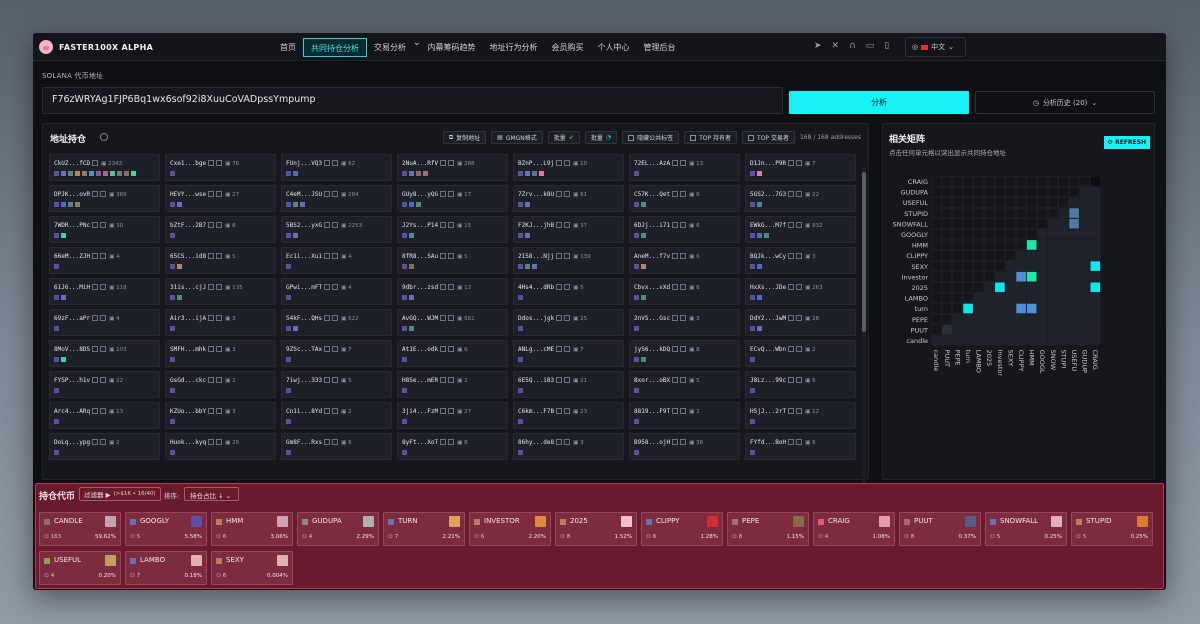 The image size is (1200, 624). Describe the element at coordinates (188, 380) in the screenshot. I see `address-text: GsGd...ckc` at that location.